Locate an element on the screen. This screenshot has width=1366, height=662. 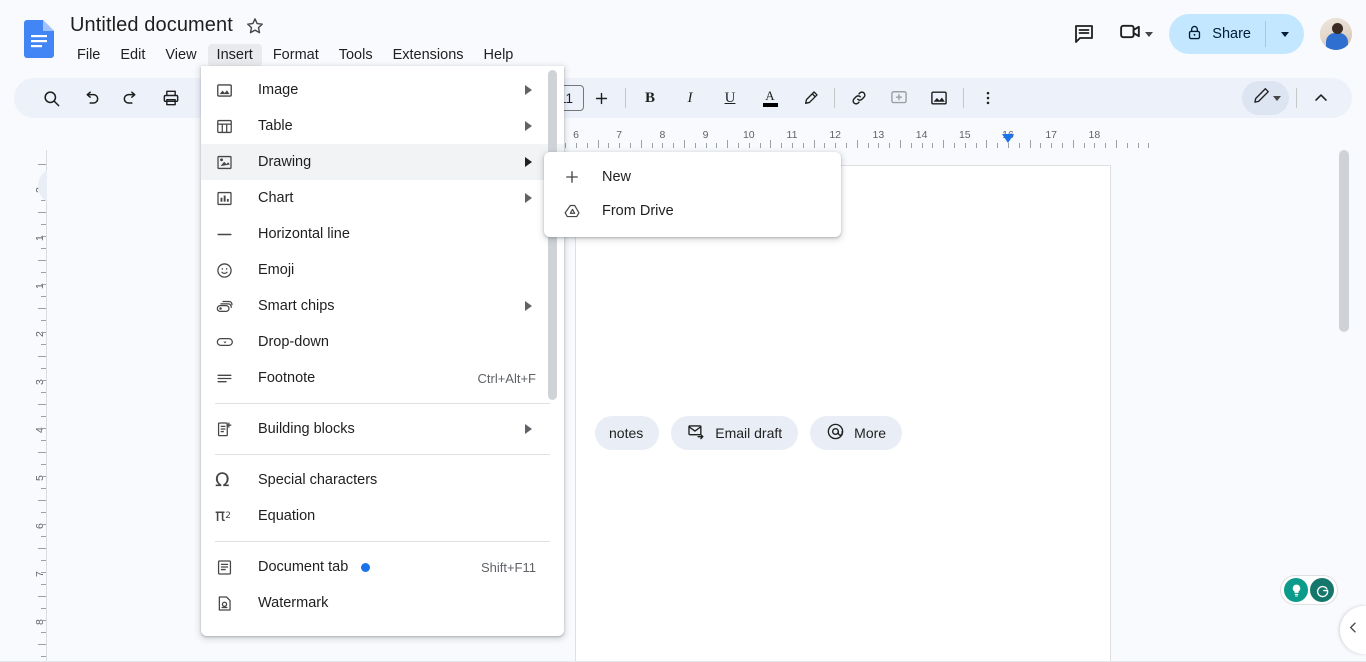
menu-format: Format is located at coordinates (296, 55).